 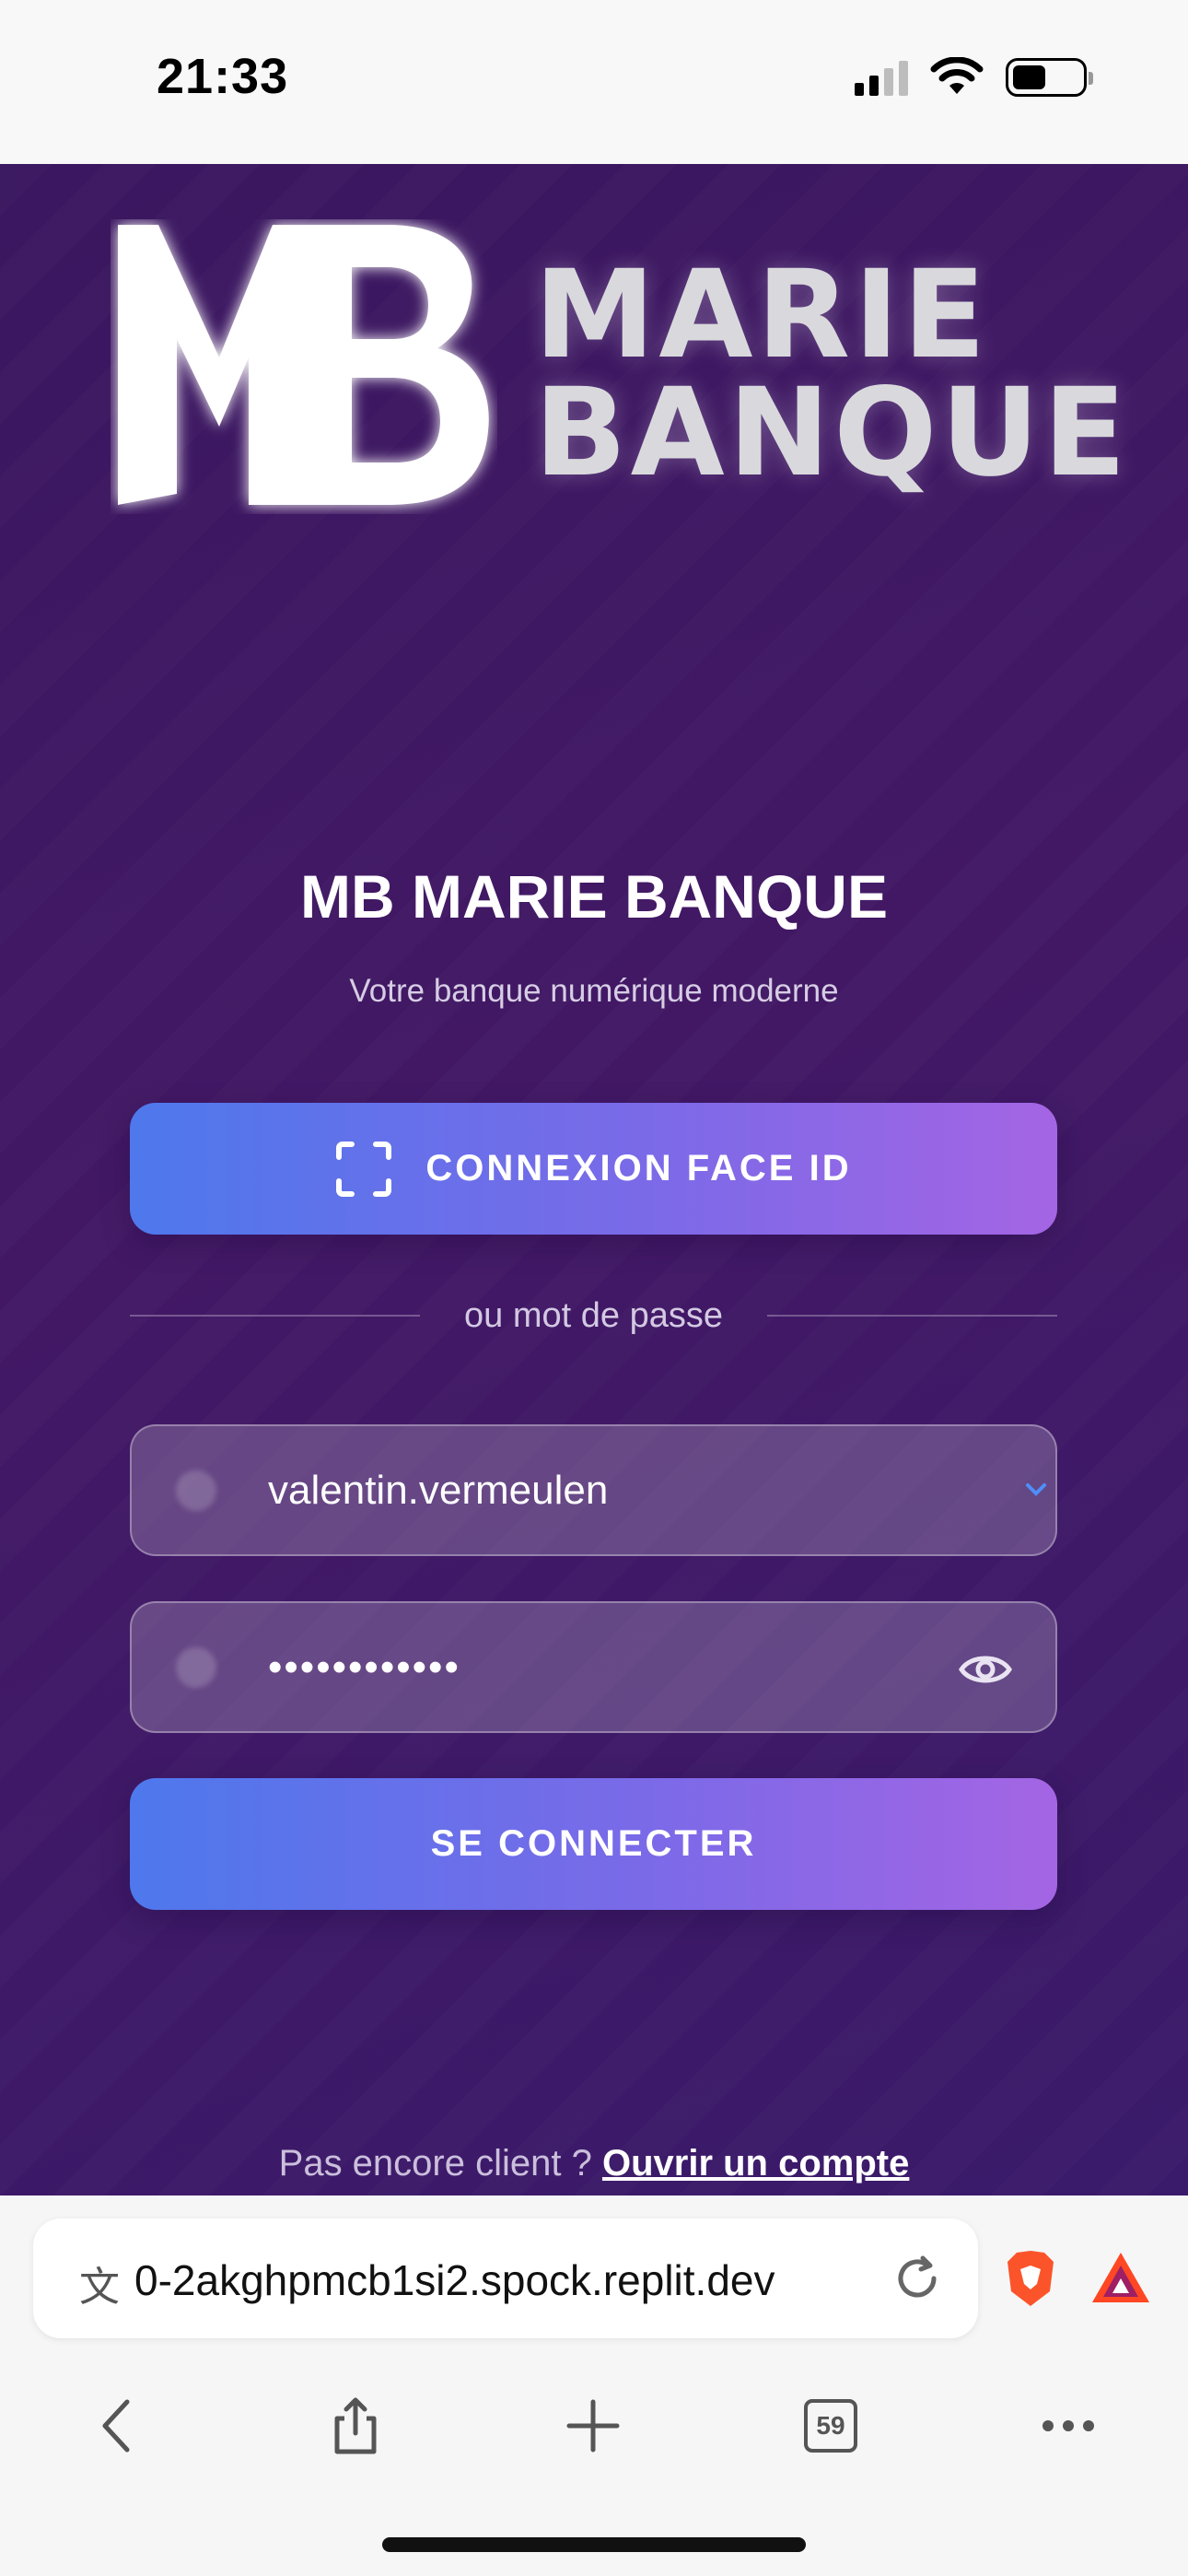 I want to click on tabs-button: 59, so click(x=830, y=2426).